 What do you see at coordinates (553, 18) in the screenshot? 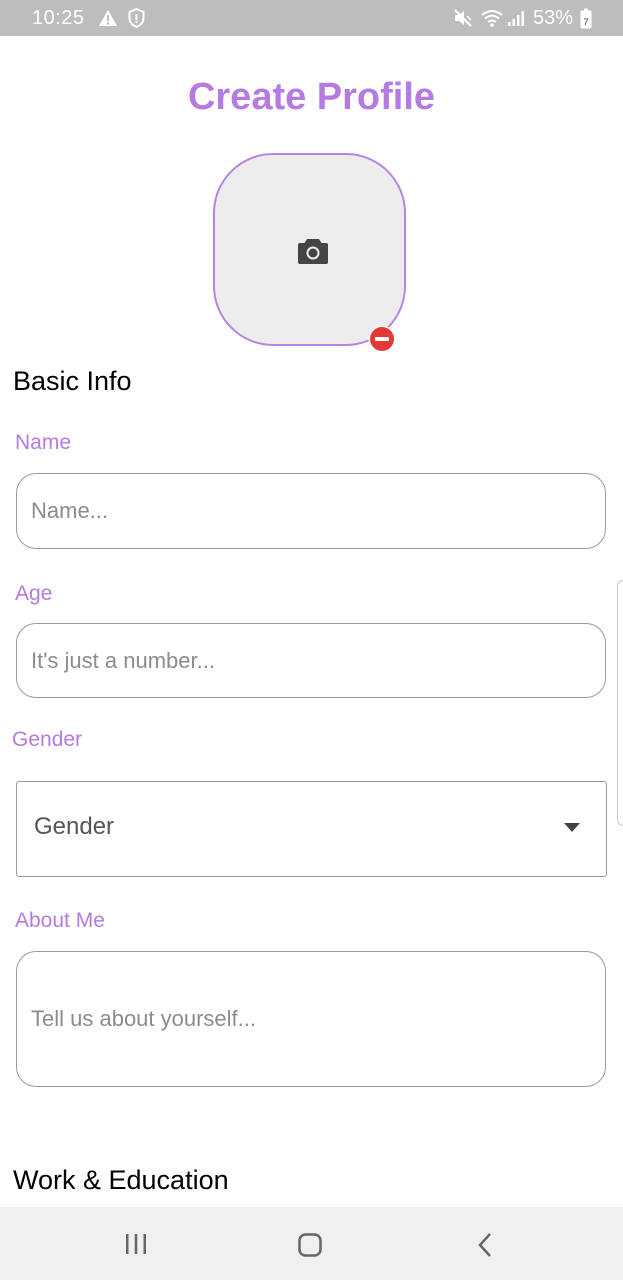
I see `battery-percent: 53%` at bounding box center [553, 18].